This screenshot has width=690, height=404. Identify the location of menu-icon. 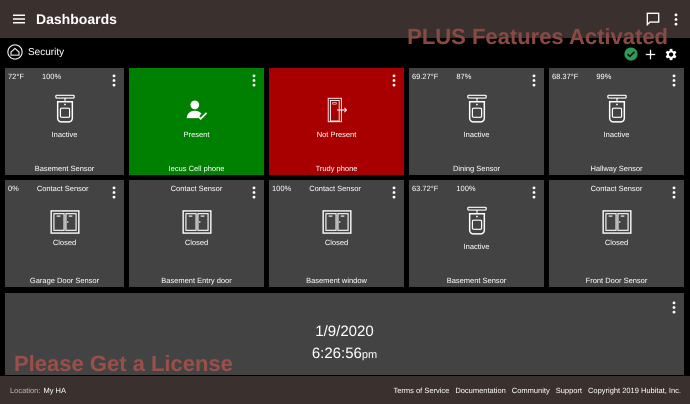
(19, 19).